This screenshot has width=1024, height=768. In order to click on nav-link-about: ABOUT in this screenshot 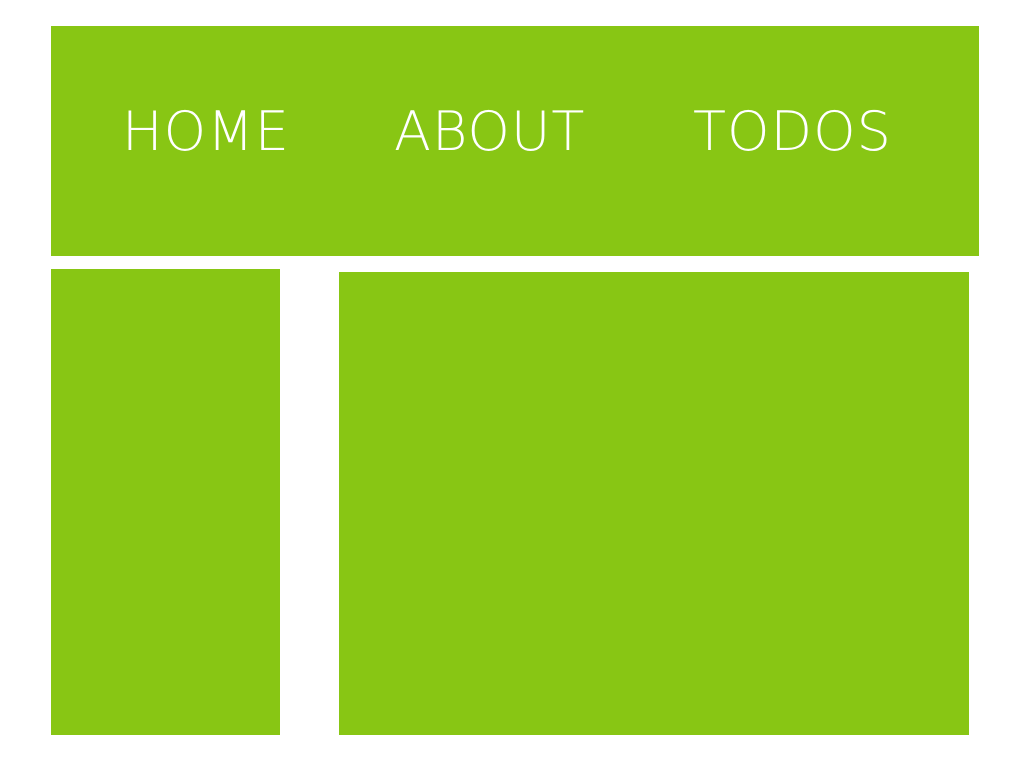, I will do `click(489, 132)`.